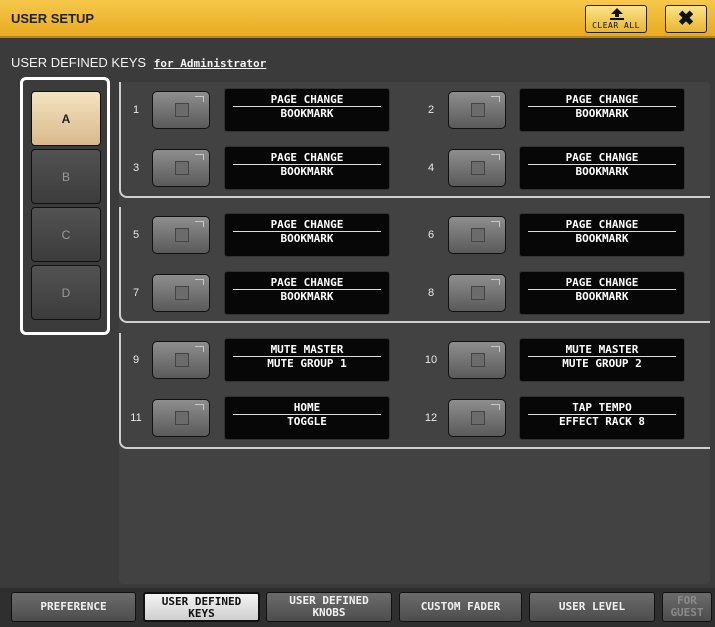 The width and height of the screenshot is (715, 627). I want to click on key-number: 7, so click(136, 293).